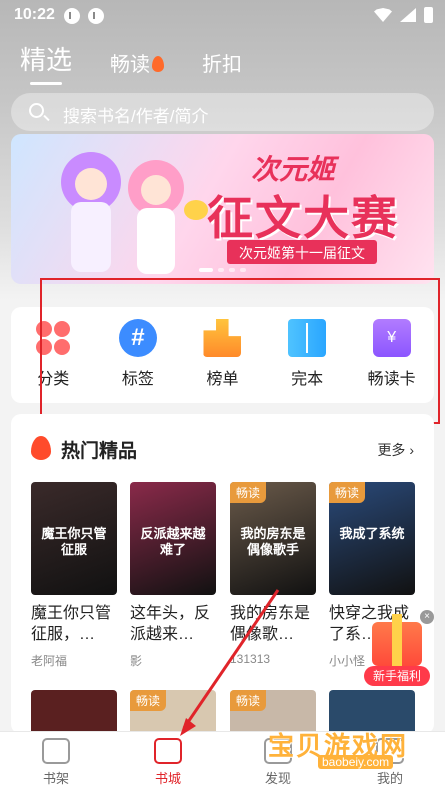 This screenshot has width=445, height=791. I want to click on annotation-arrow, so click(230, 662).